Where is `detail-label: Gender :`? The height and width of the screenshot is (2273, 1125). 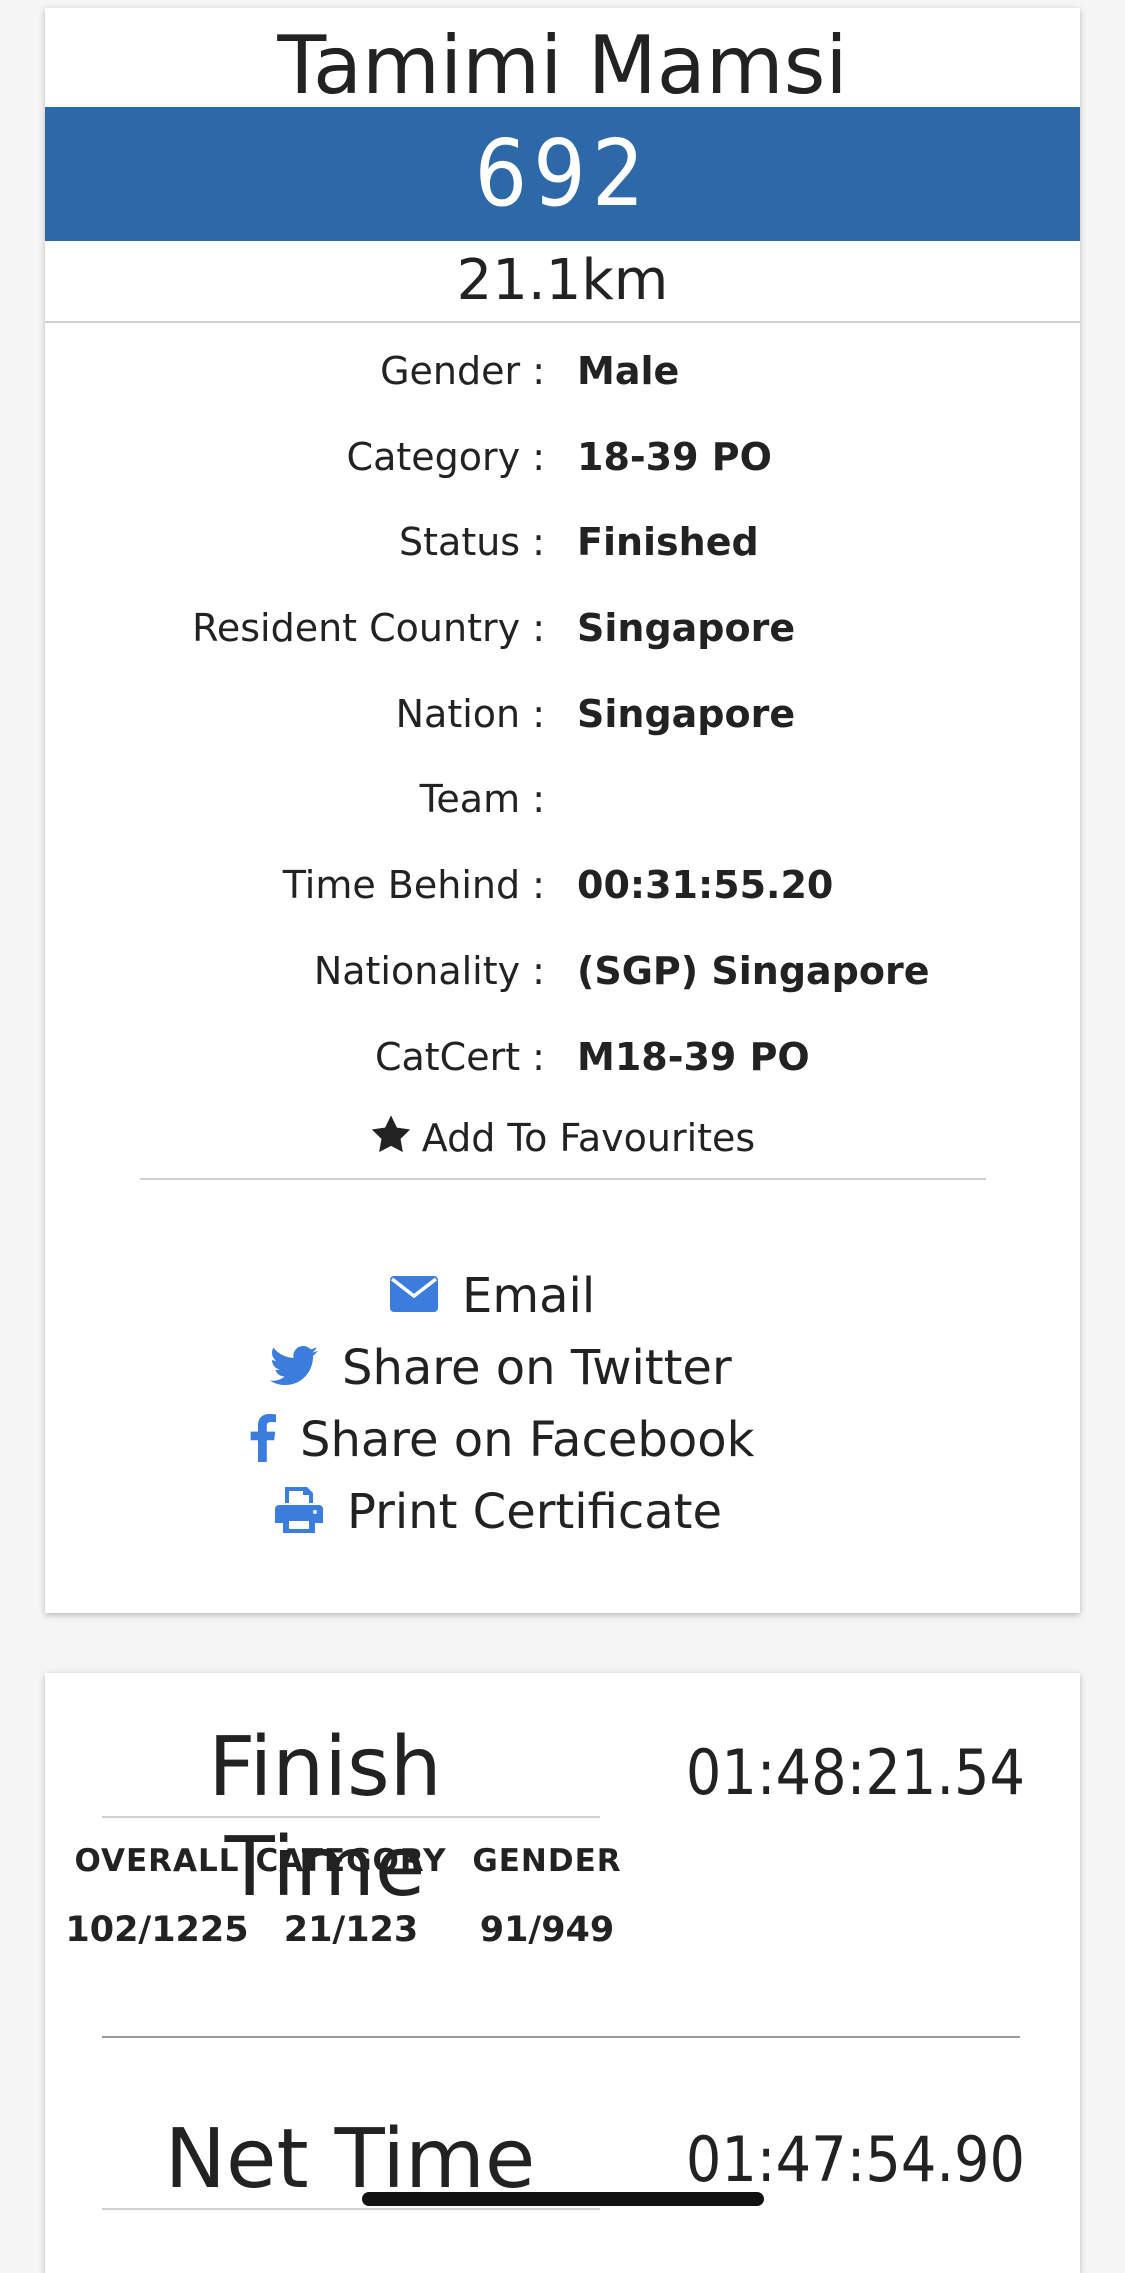 detail-label: Gender : is located at coordinates (462, 371).